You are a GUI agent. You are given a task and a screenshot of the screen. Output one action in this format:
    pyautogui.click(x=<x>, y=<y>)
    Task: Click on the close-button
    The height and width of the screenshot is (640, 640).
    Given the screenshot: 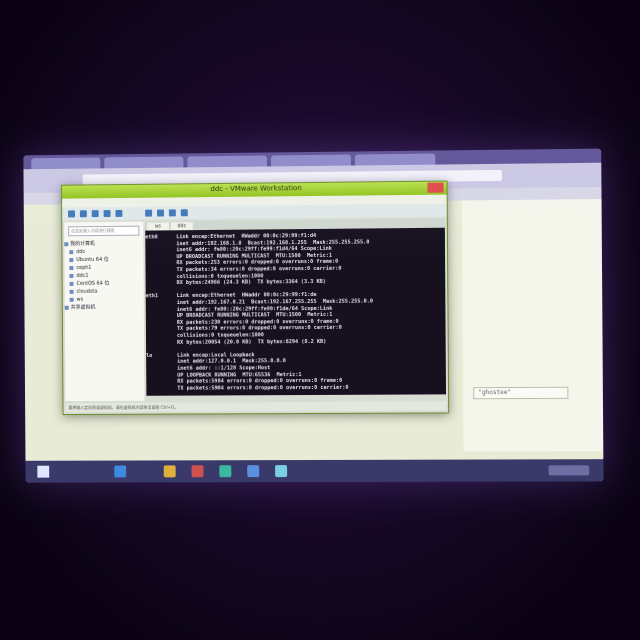 What is the action you would take?
    pyautogui.click(x=435, y=187)
    